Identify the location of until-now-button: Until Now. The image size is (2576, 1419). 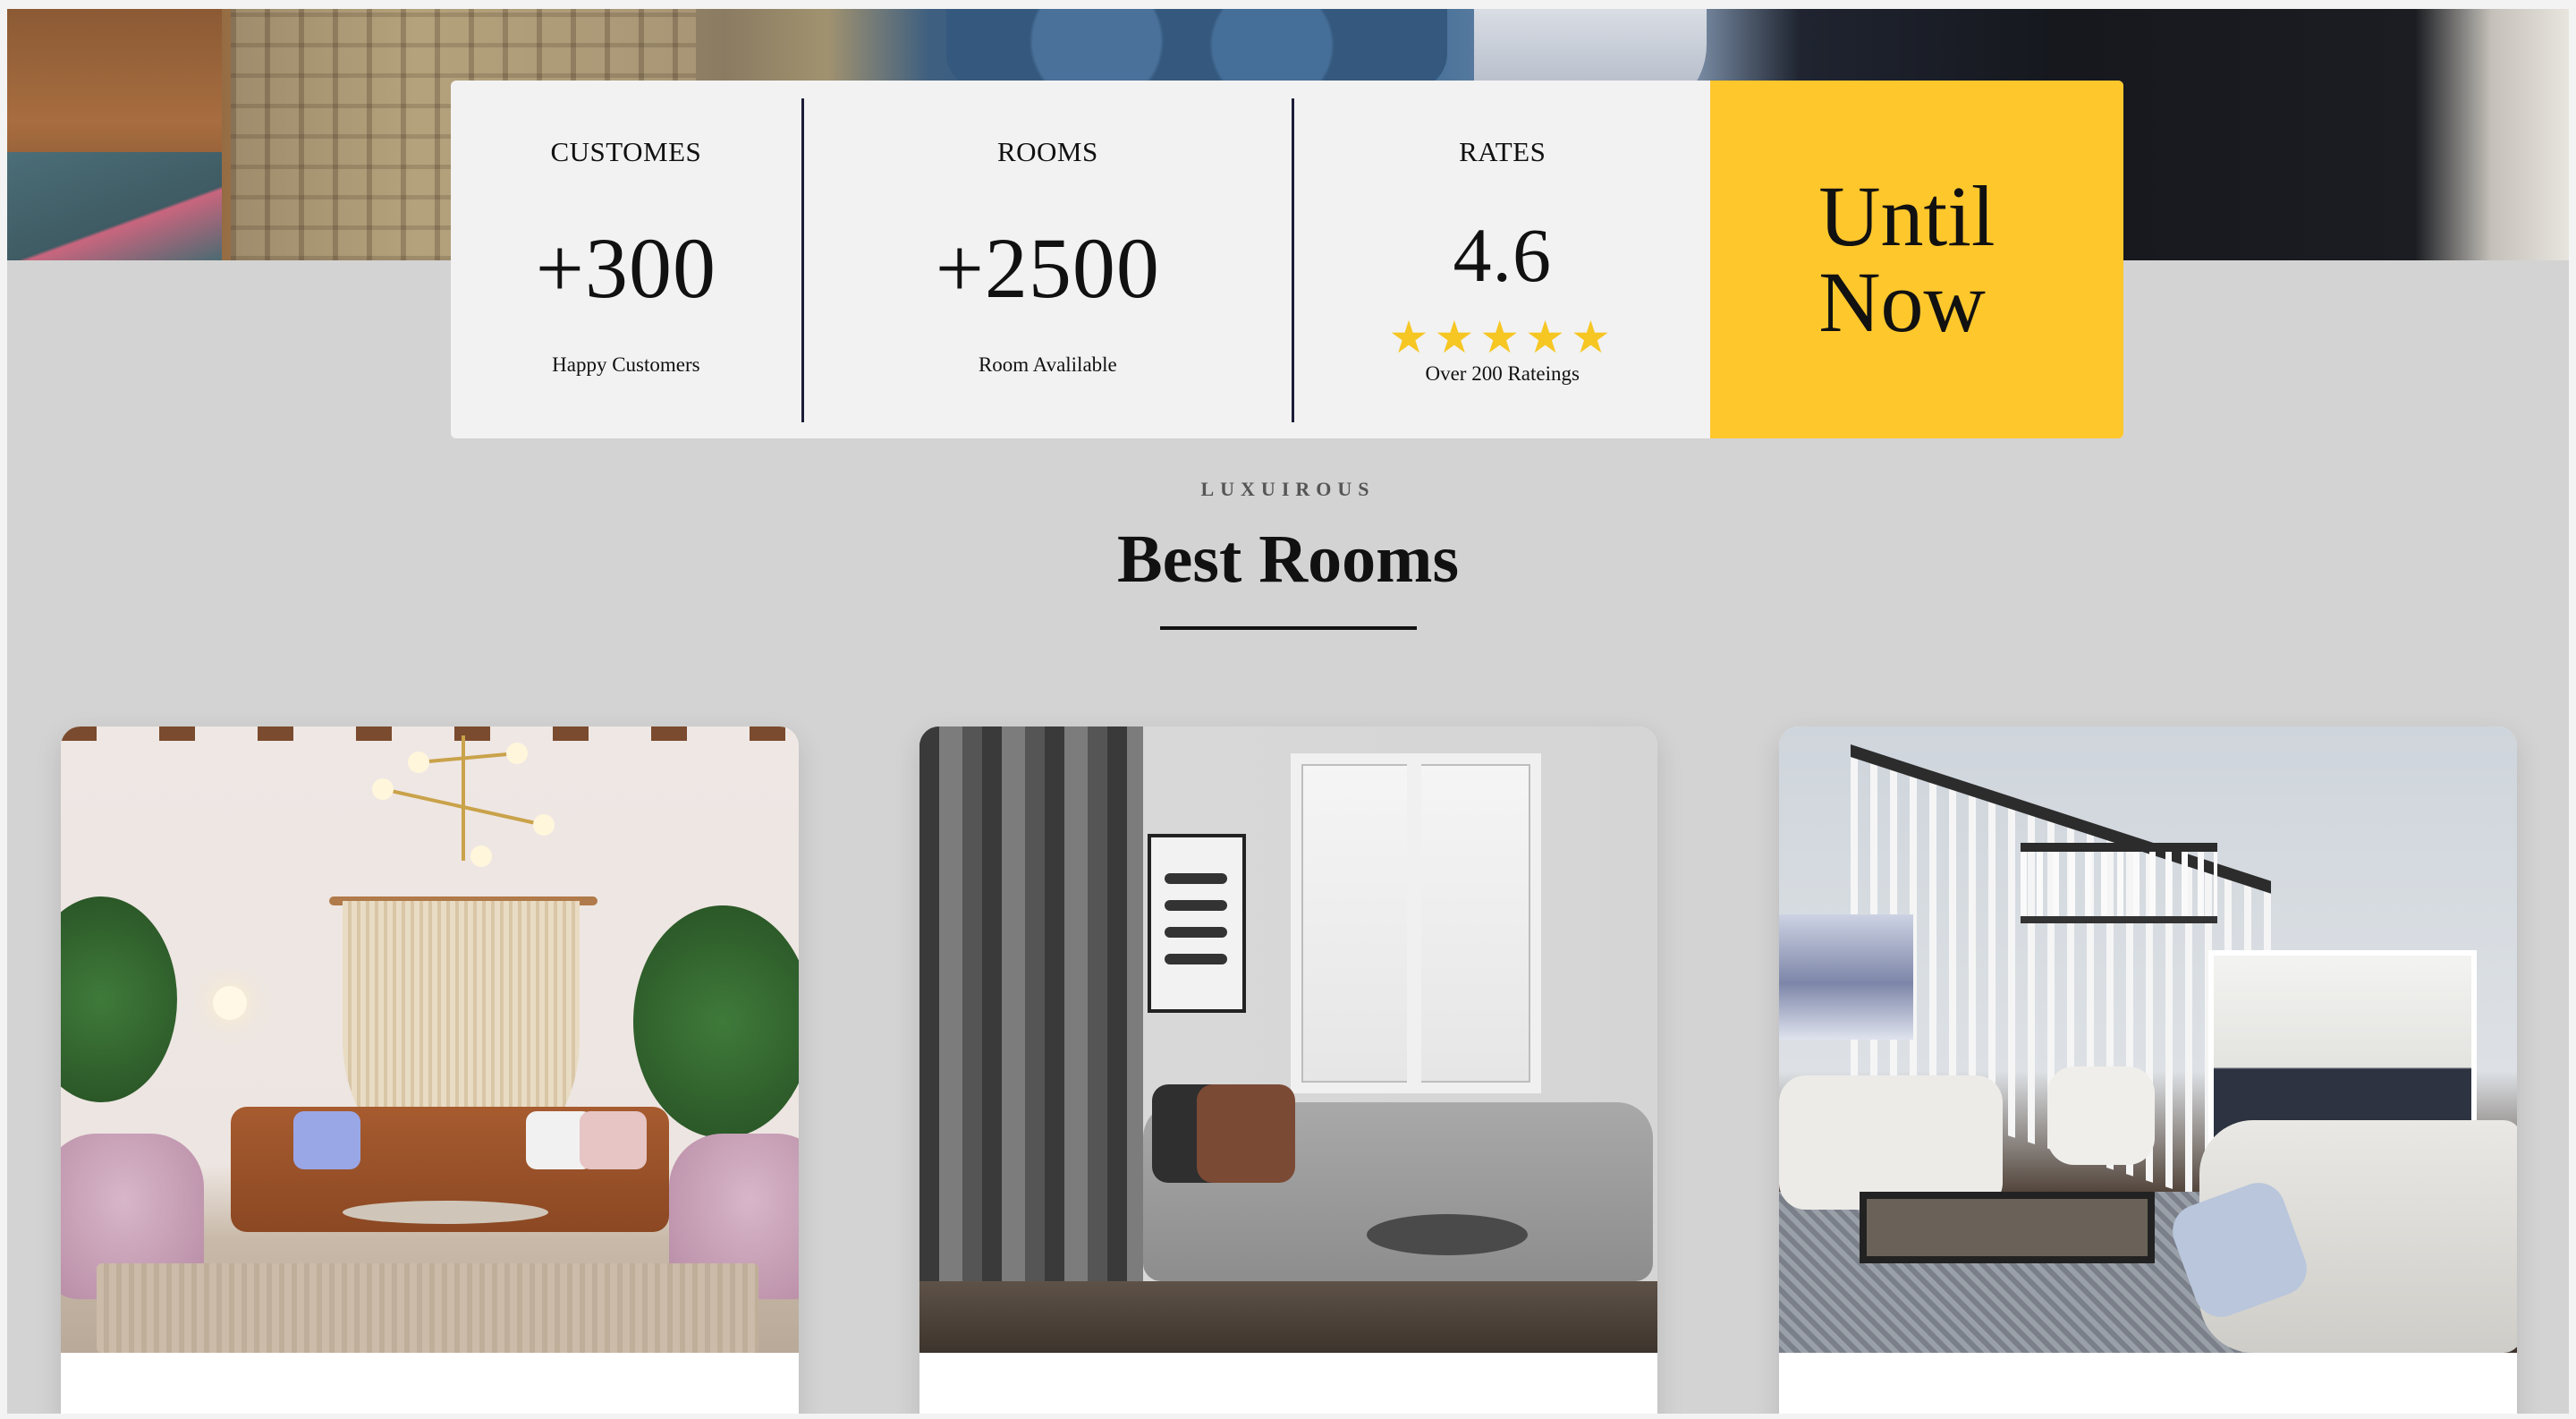
(1916, 259).